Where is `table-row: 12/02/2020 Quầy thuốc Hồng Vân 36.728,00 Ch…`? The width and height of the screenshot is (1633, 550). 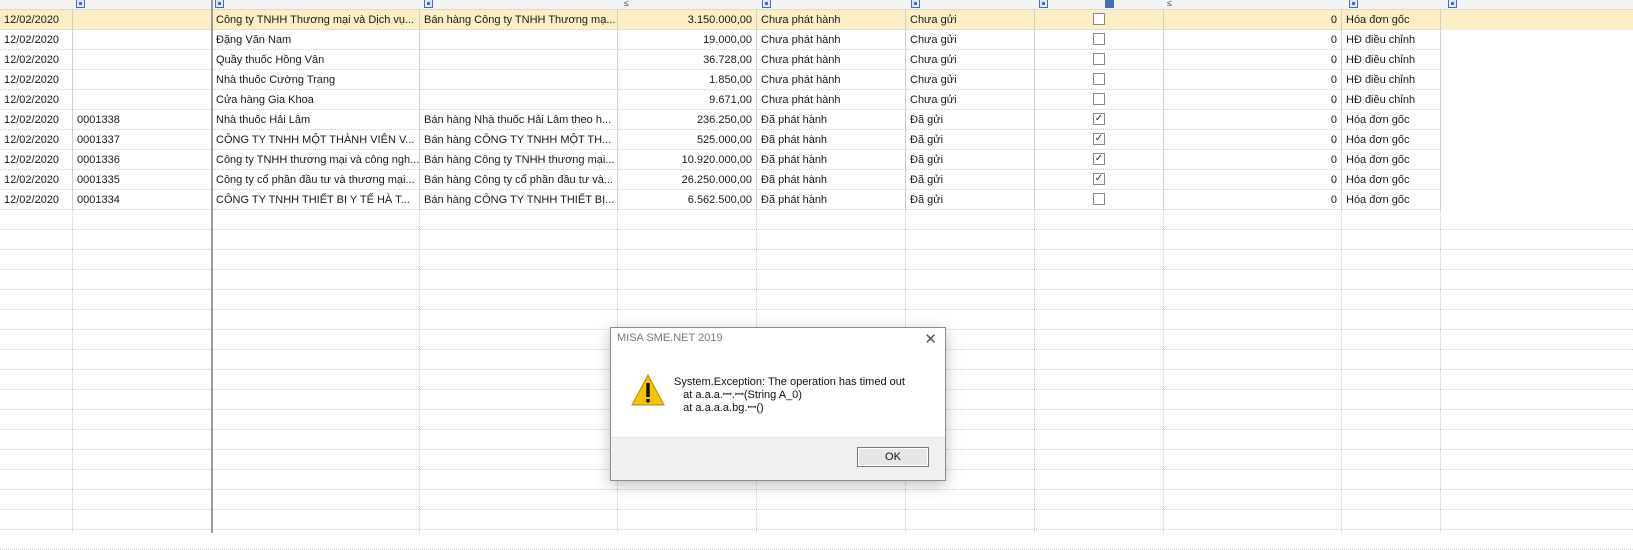 table-row: 12/02/2020 Quầy thuốc Hồng Vân 36.728,00 Ch… is located at coordinates (816, 60).